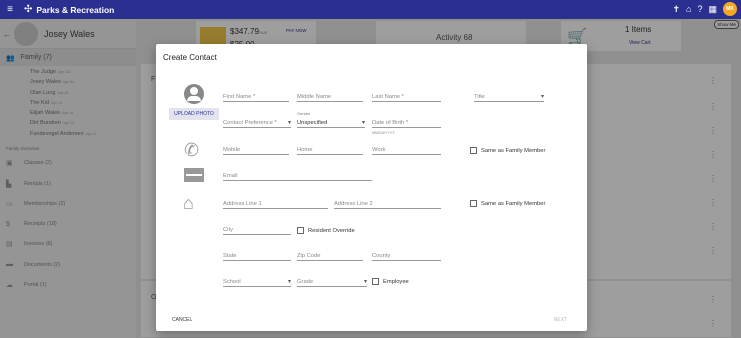  I want to click on email-field: Email, so click(297, 176).